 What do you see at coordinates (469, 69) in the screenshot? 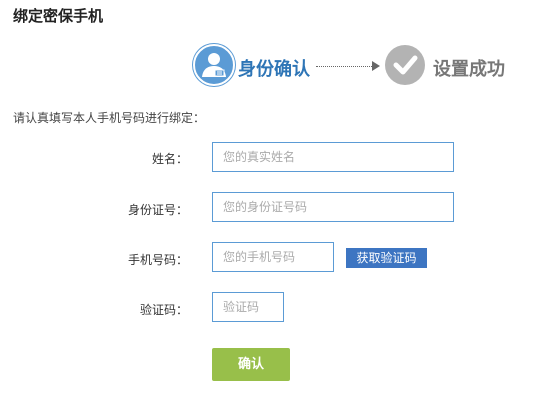
I see `step-label-success: 设置成功` at bounding box center [469, 69].